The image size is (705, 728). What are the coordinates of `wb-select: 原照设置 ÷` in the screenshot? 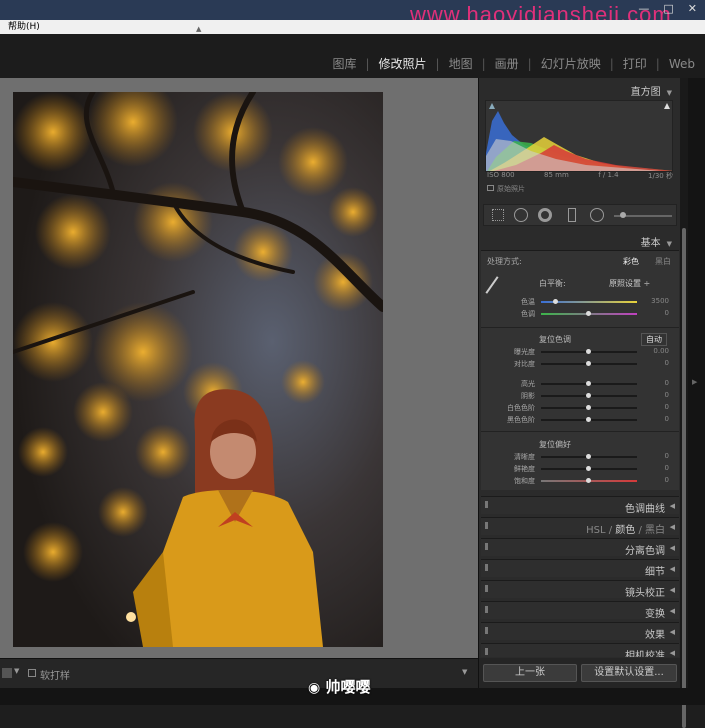 It's located at (629, 283).